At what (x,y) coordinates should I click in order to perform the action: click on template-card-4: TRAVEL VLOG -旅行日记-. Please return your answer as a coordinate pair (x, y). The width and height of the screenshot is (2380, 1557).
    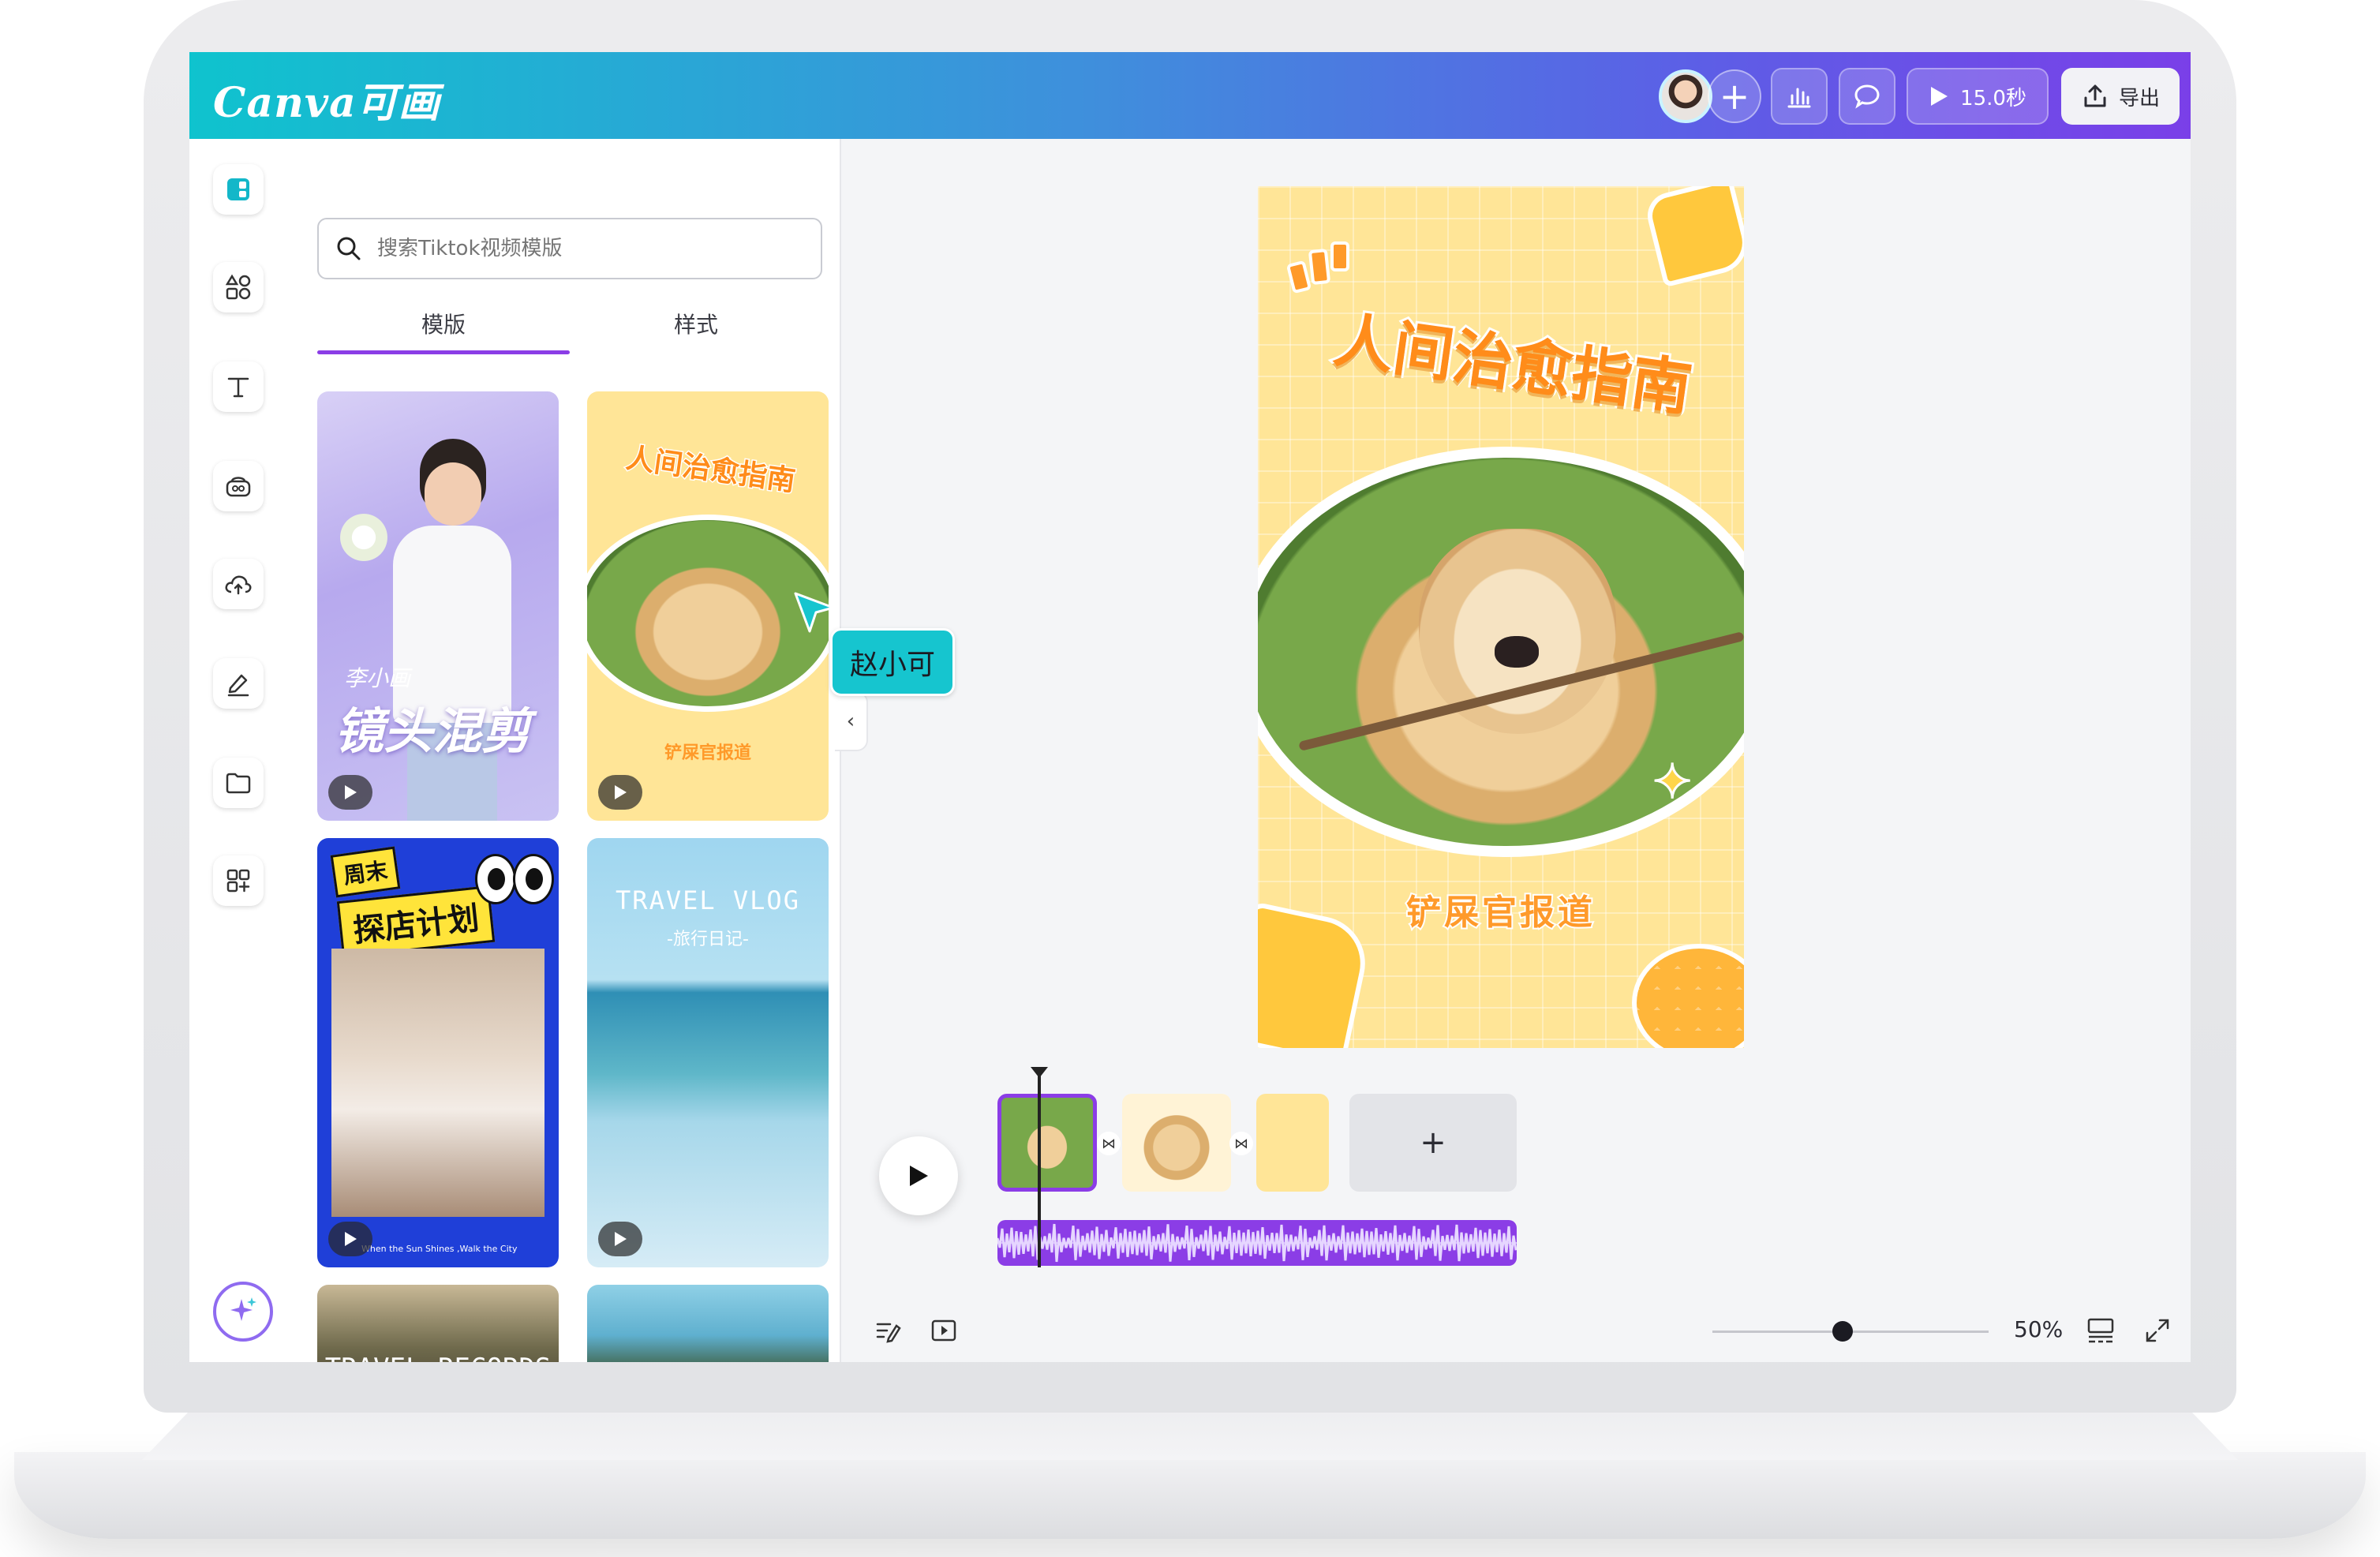
    Looking at the image, I should click on (708, 1052).